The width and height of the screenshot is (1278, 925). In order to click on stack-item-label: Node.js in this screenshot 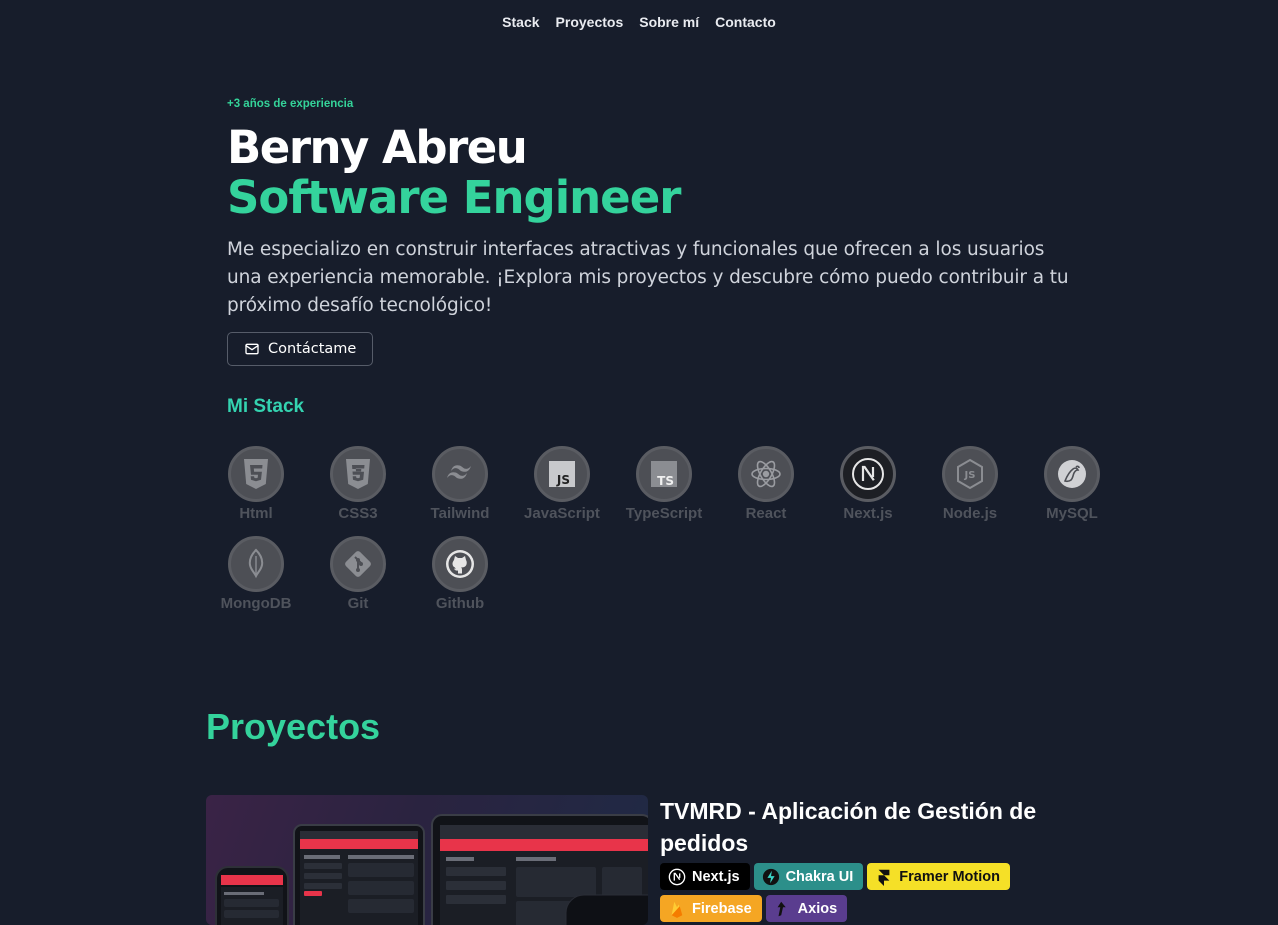, I will do `click(970, 513)`.